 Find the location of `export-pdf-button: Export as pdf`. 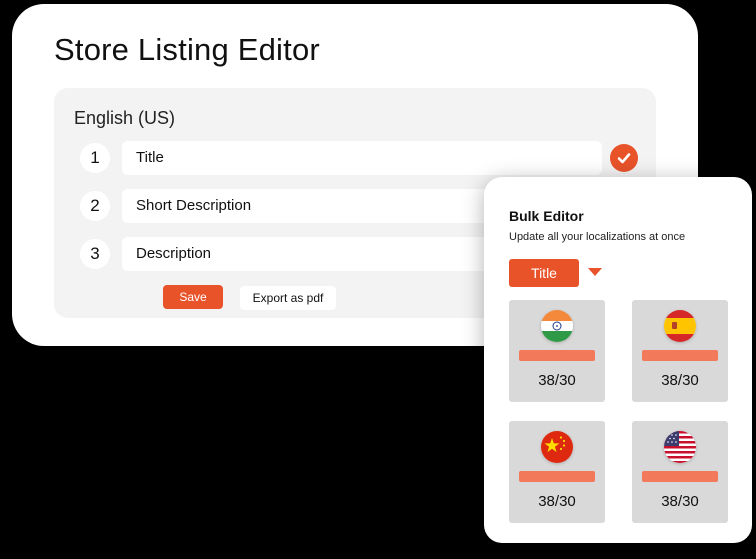

export-pdf-button: Export as pdf is located at coordinates (288, 298).